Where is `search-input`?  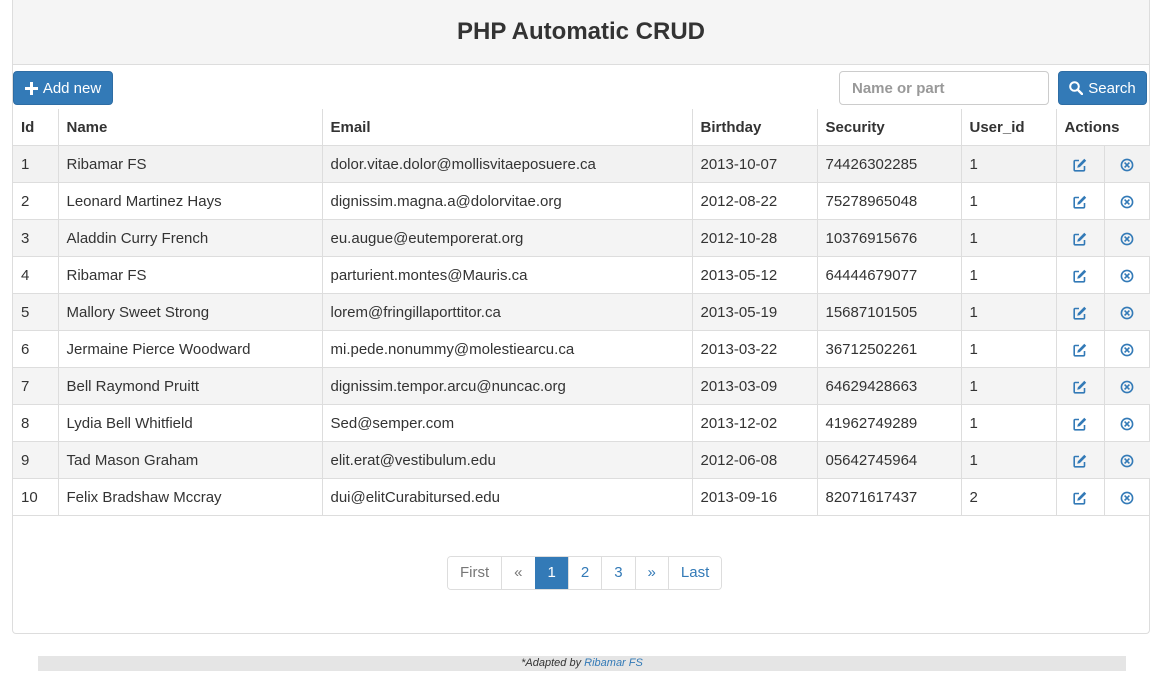 search-input is located at coordinates (944, 88).